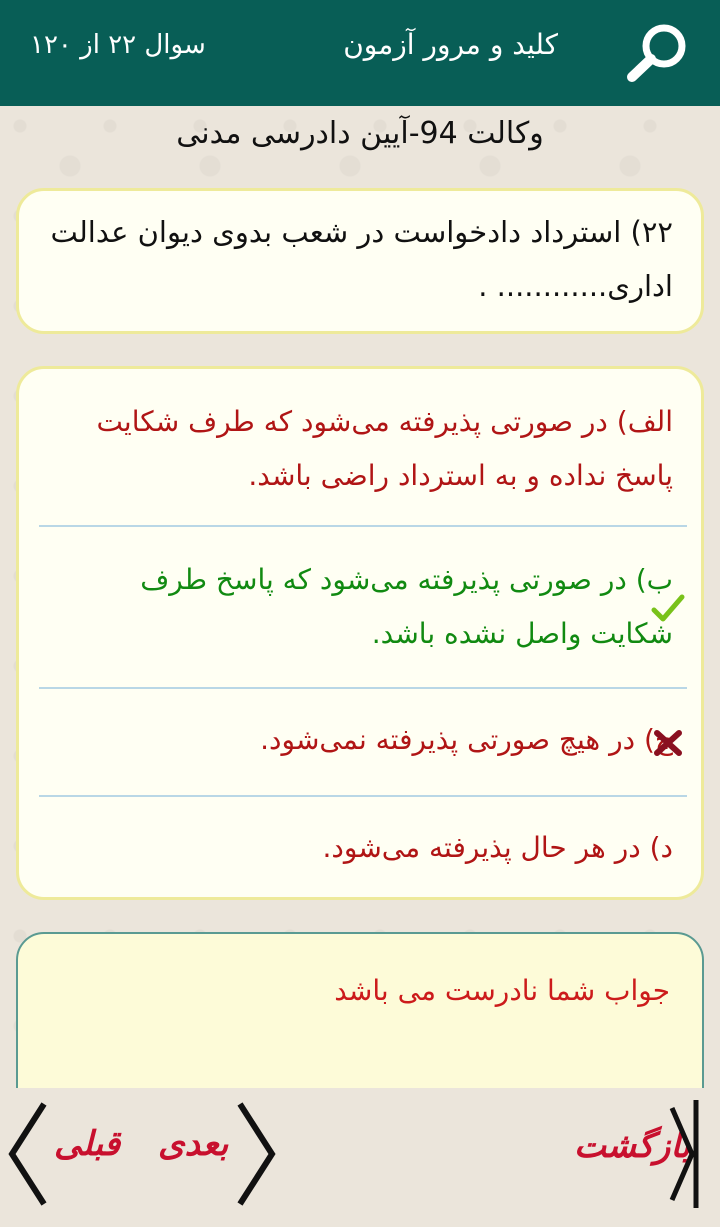 The image size is (720, 1227). What do you see at coordinates (87, 1144) in the screenshot?
I see `prev-label: قبلی` at bounding box center [87, 1144].